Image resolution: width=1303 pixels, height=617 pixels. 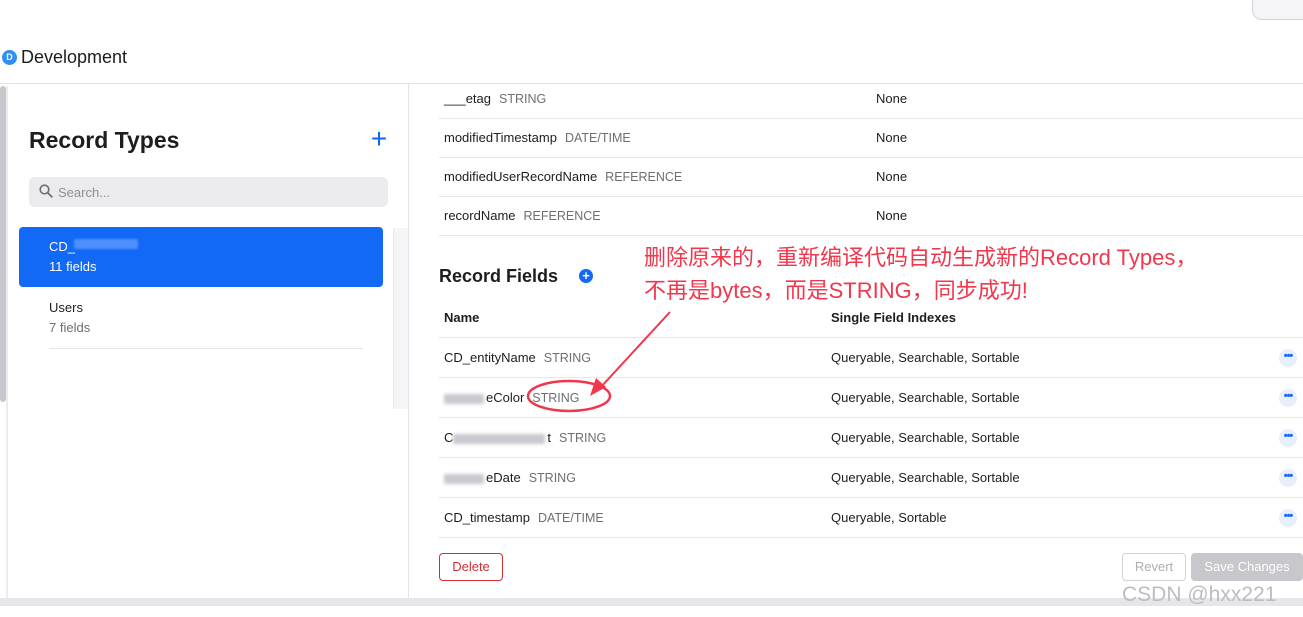 What do you see at coordinates (598, 387) in the screenshot?
I see `annotation-arrow-head` at bounding box center [598, 387].